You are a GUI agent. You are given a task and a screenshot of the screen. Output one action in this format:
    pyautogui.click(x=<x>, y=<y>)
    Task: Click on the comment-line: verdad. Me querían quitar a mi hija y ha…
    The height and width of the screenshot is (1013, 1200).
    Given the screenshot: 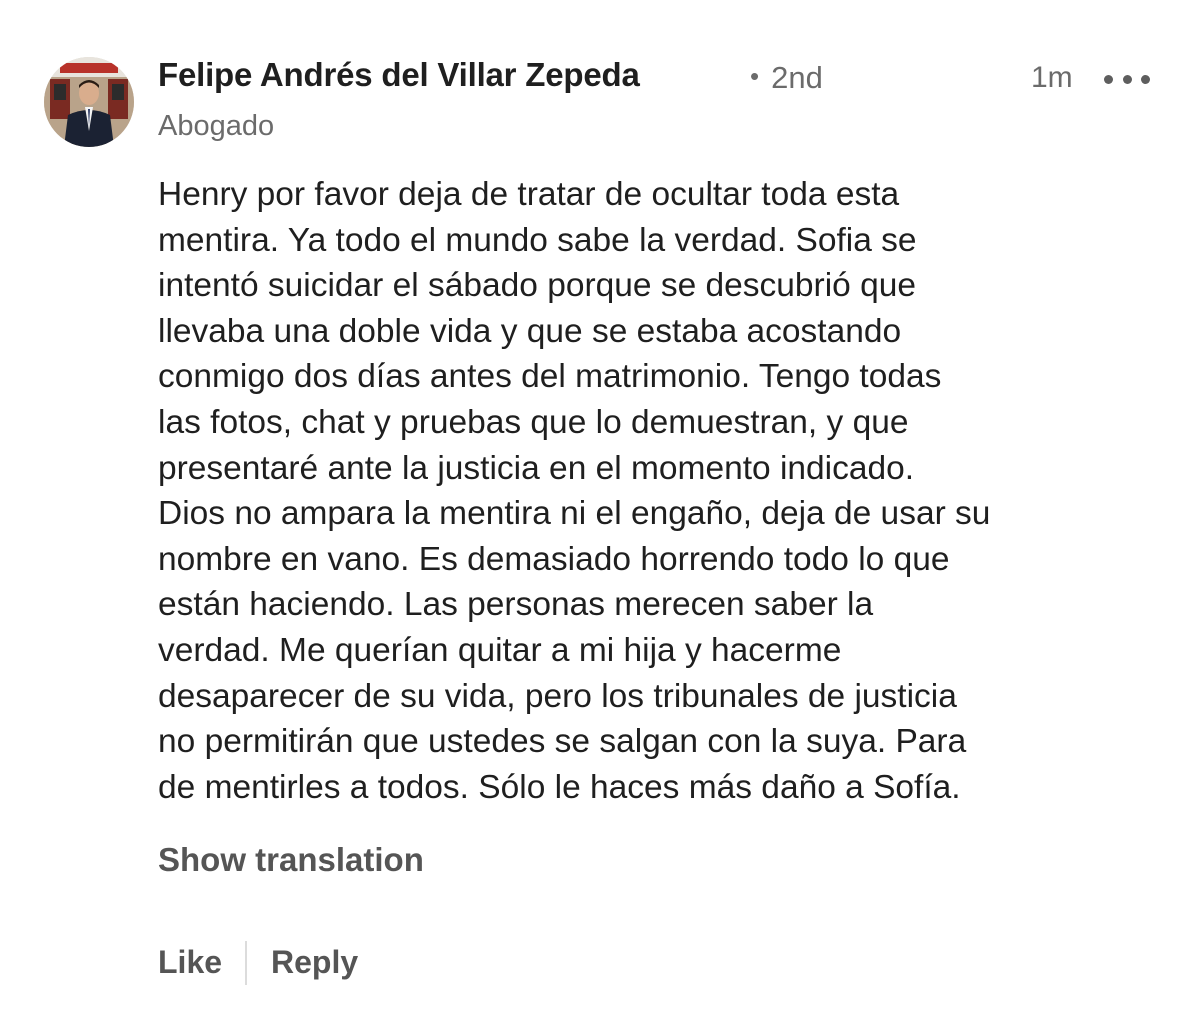 What is the action you would take?
    pyautogui.click(x=500, y=650)
    